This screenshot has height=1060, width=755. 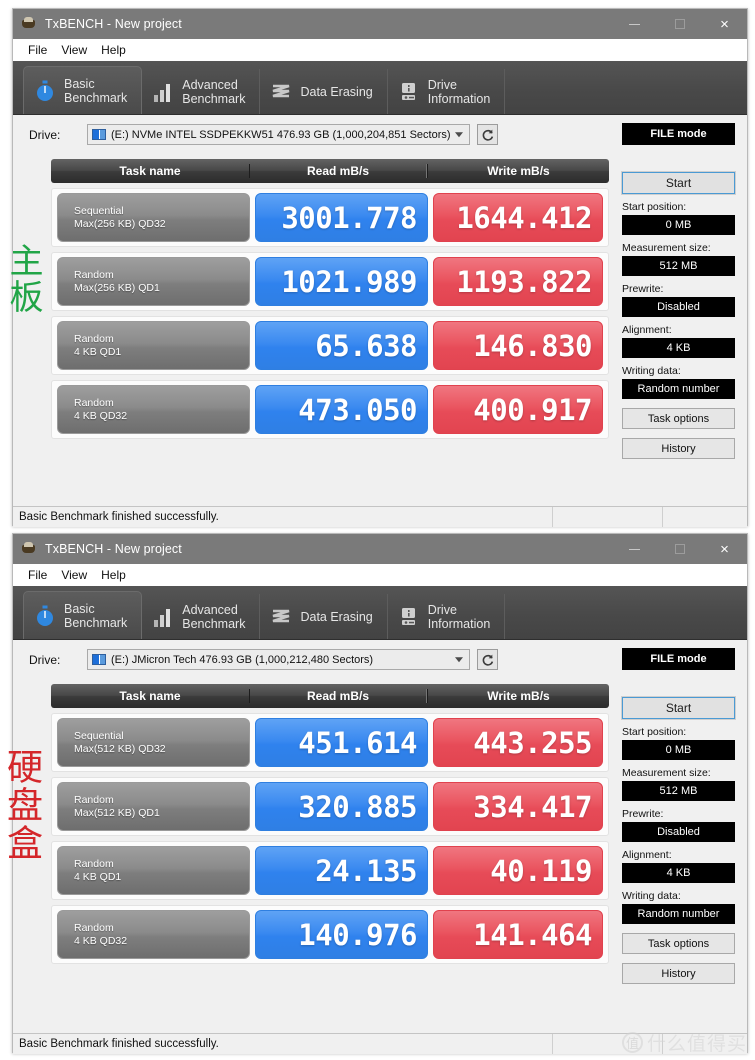 I want to click on task-line-2: Max(256 KB) QD1, so click(x=117, y=287).